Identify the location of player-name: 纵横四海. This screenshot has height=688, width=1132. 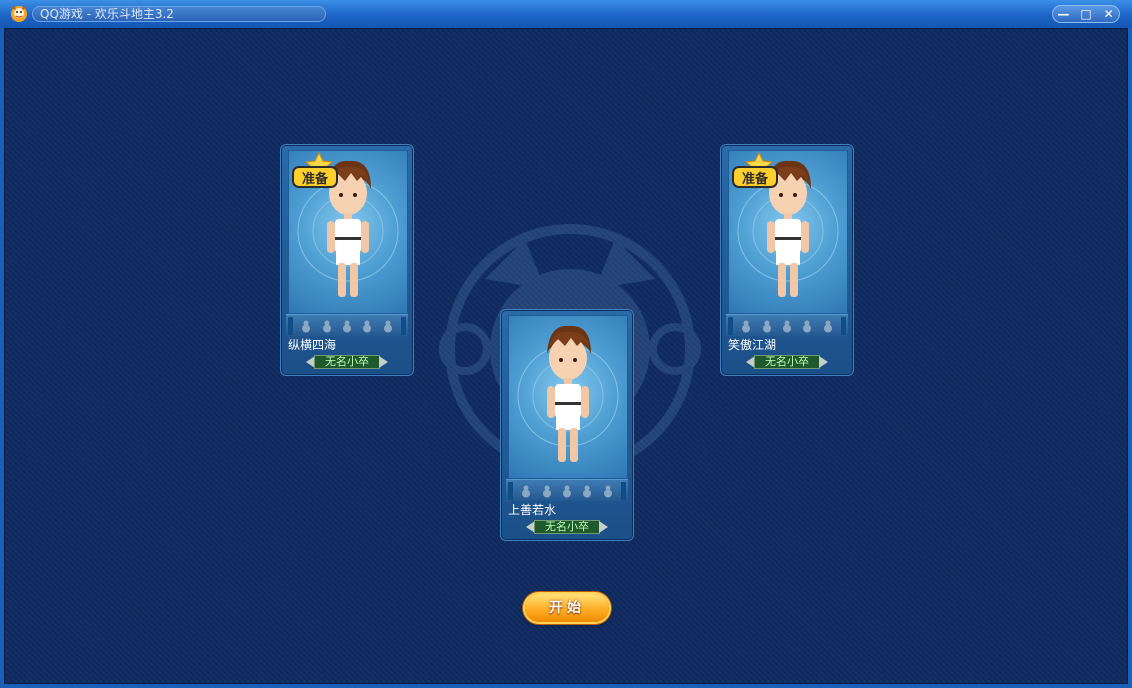
(312, 345).